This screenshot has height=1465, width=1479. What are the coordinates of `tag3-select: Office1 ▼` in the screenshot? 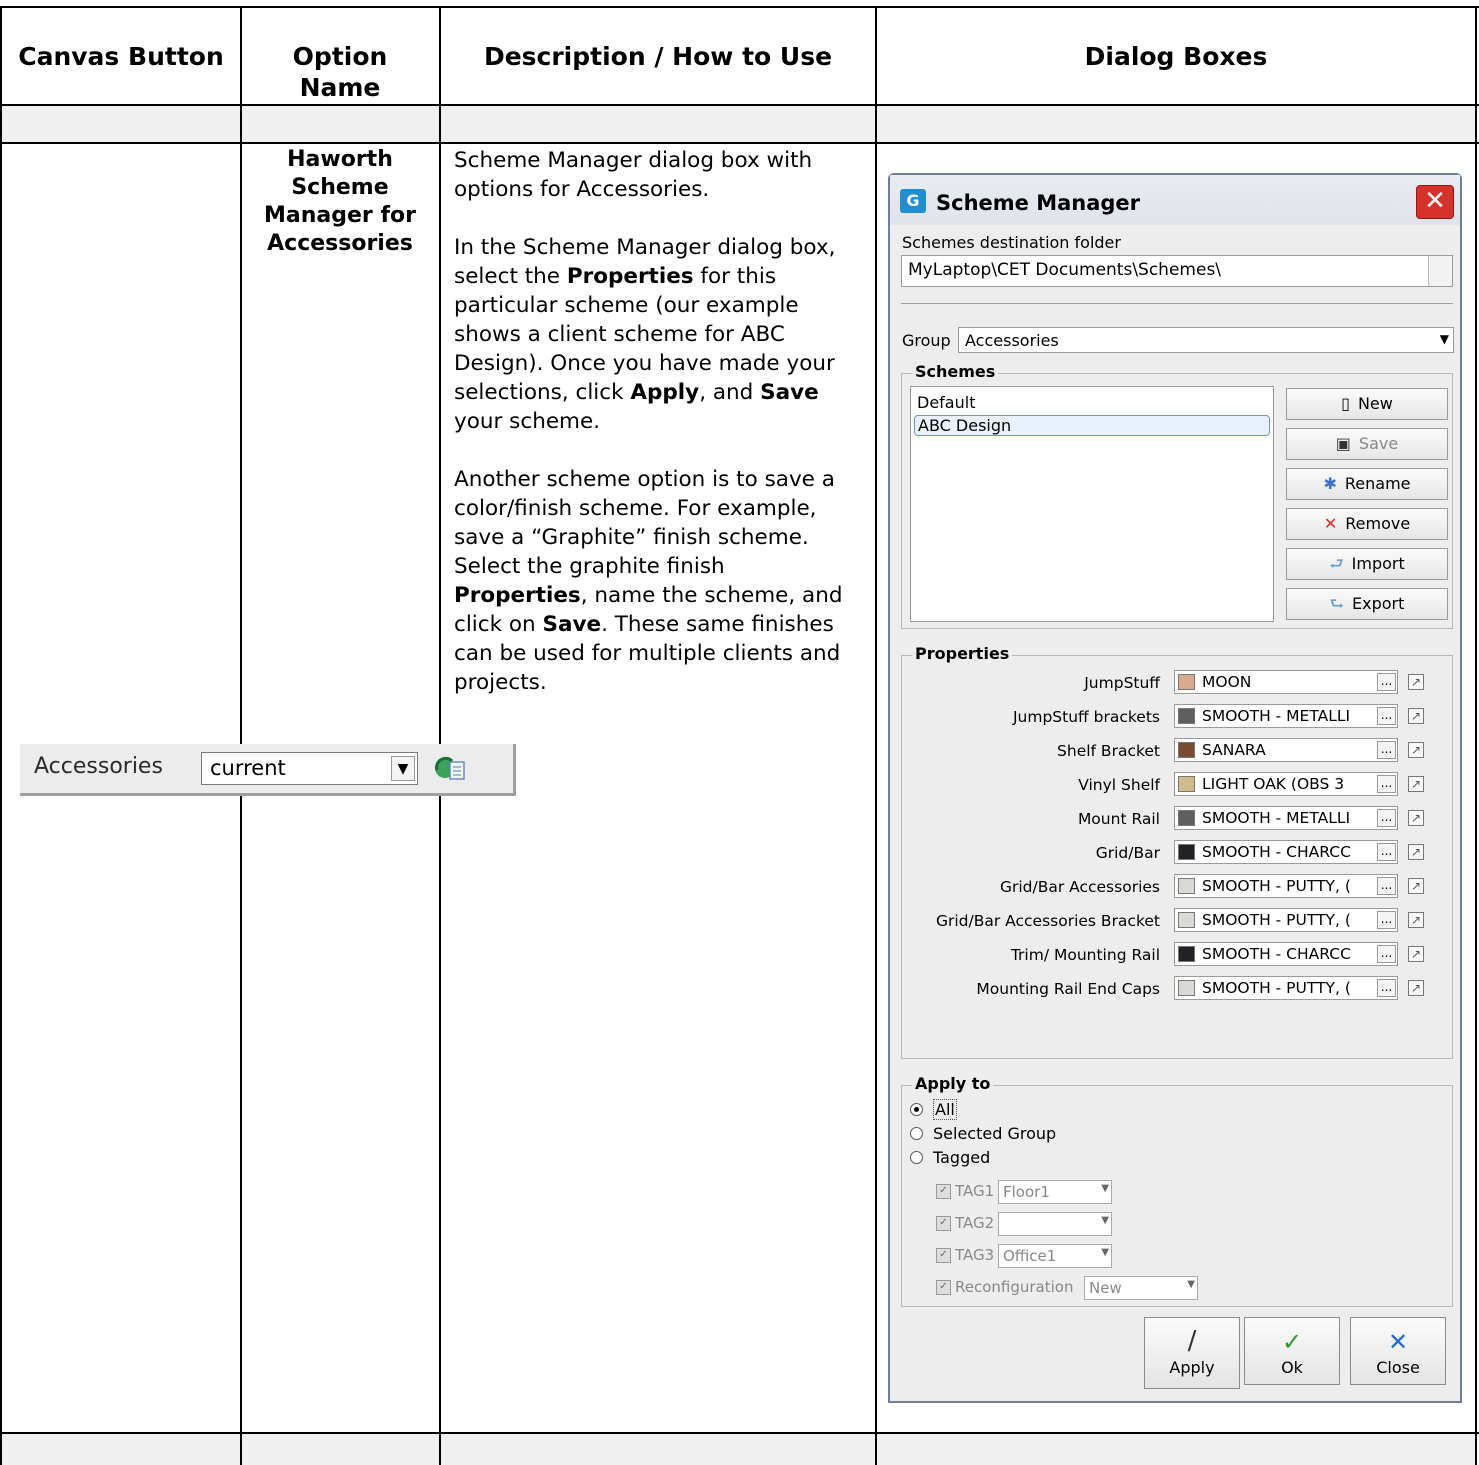 It's located at (1055, 1256).